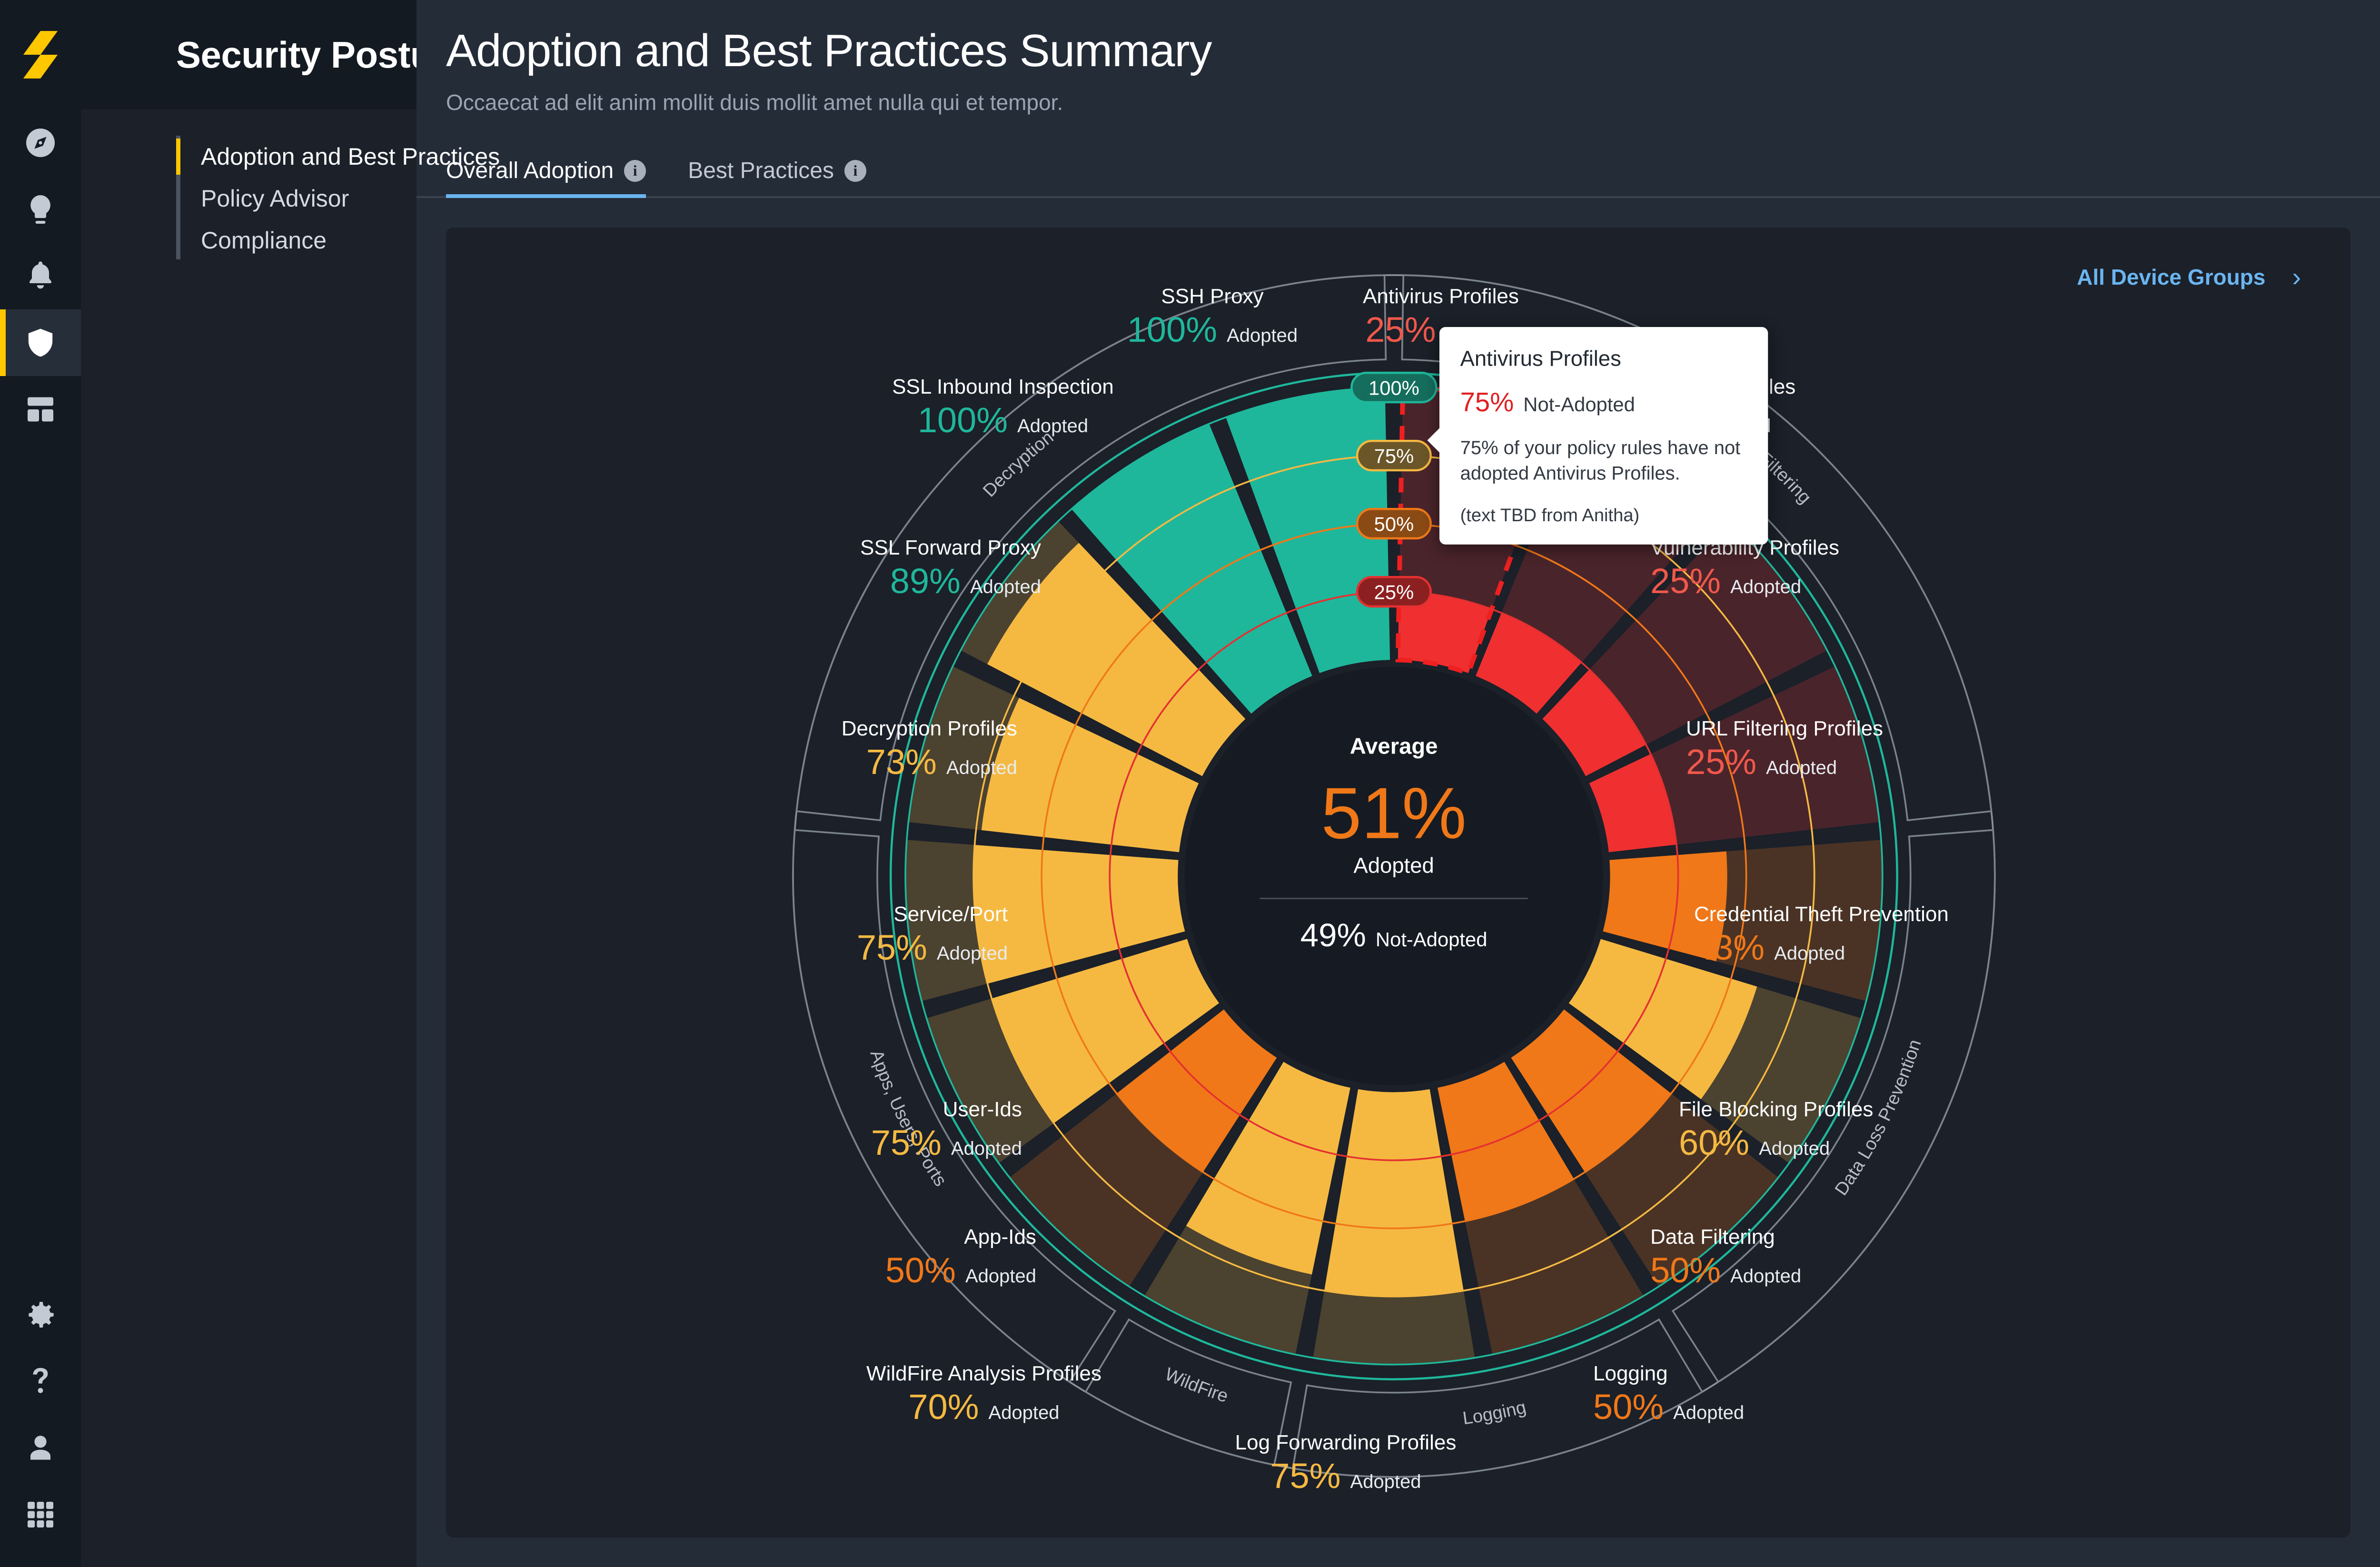 Image resolution: width=2380 pixels, height=1567 pixels. What do you see at coordinates (1630, 1373) in the screenshot?
I see `label-name: Logging` at bounding box center [1630, 1373].